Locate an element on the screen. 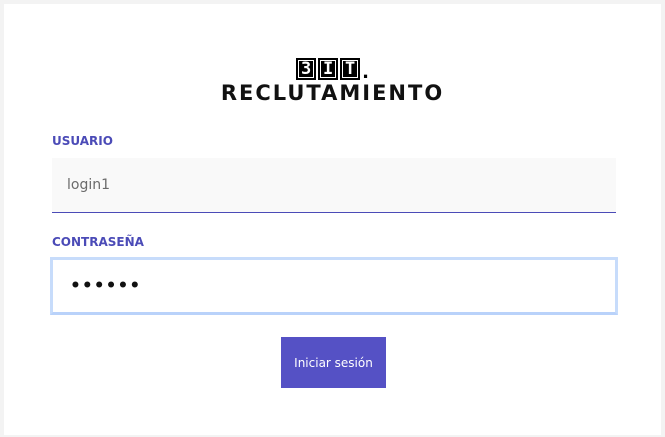 The image size is (665, 437). logo-char-1: 3 is located at coordinates (306, 69).